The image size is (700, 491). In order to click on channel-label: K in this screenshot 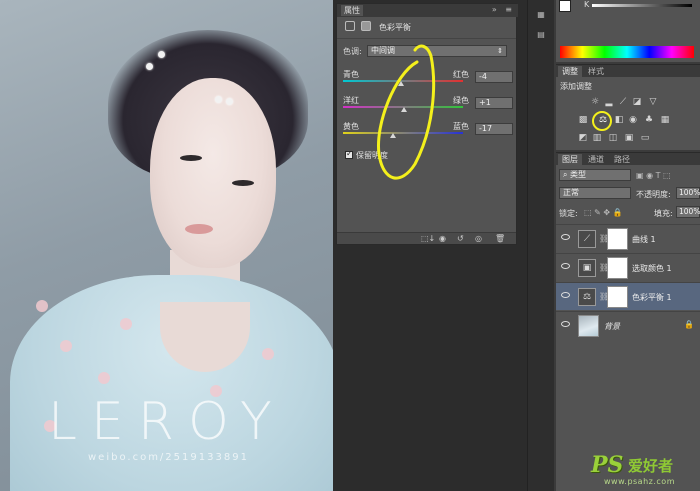, I will do `click(587, 4)`.